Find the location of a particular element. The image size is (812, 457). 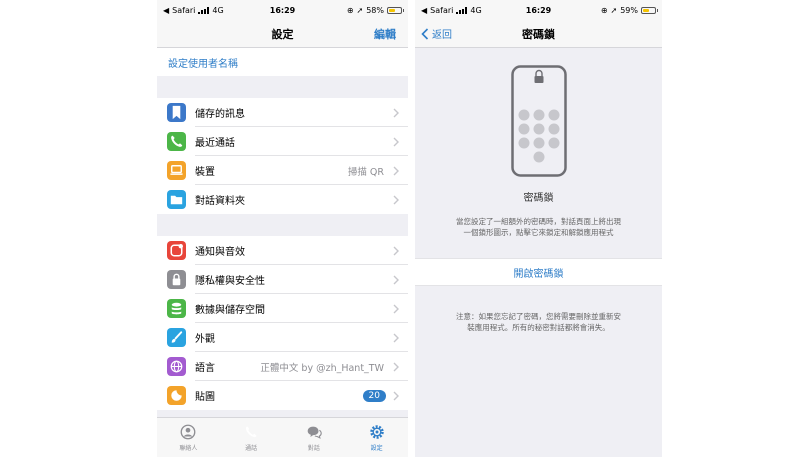

settings-group-1: 儲存的訊息 最近通話 裝置 掃描 QR 對話資料夾 is located at coordinates (282, 156).